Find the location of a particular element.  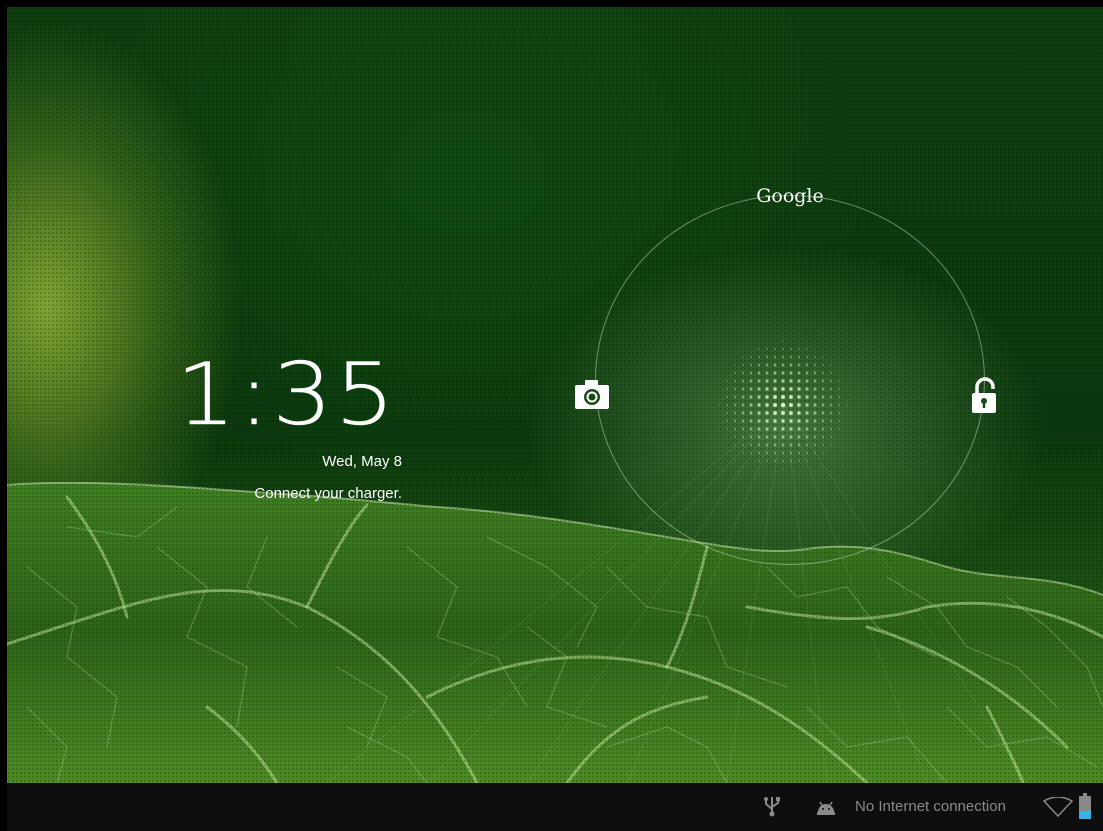

lock-handle is located at coordinates (783, 405).